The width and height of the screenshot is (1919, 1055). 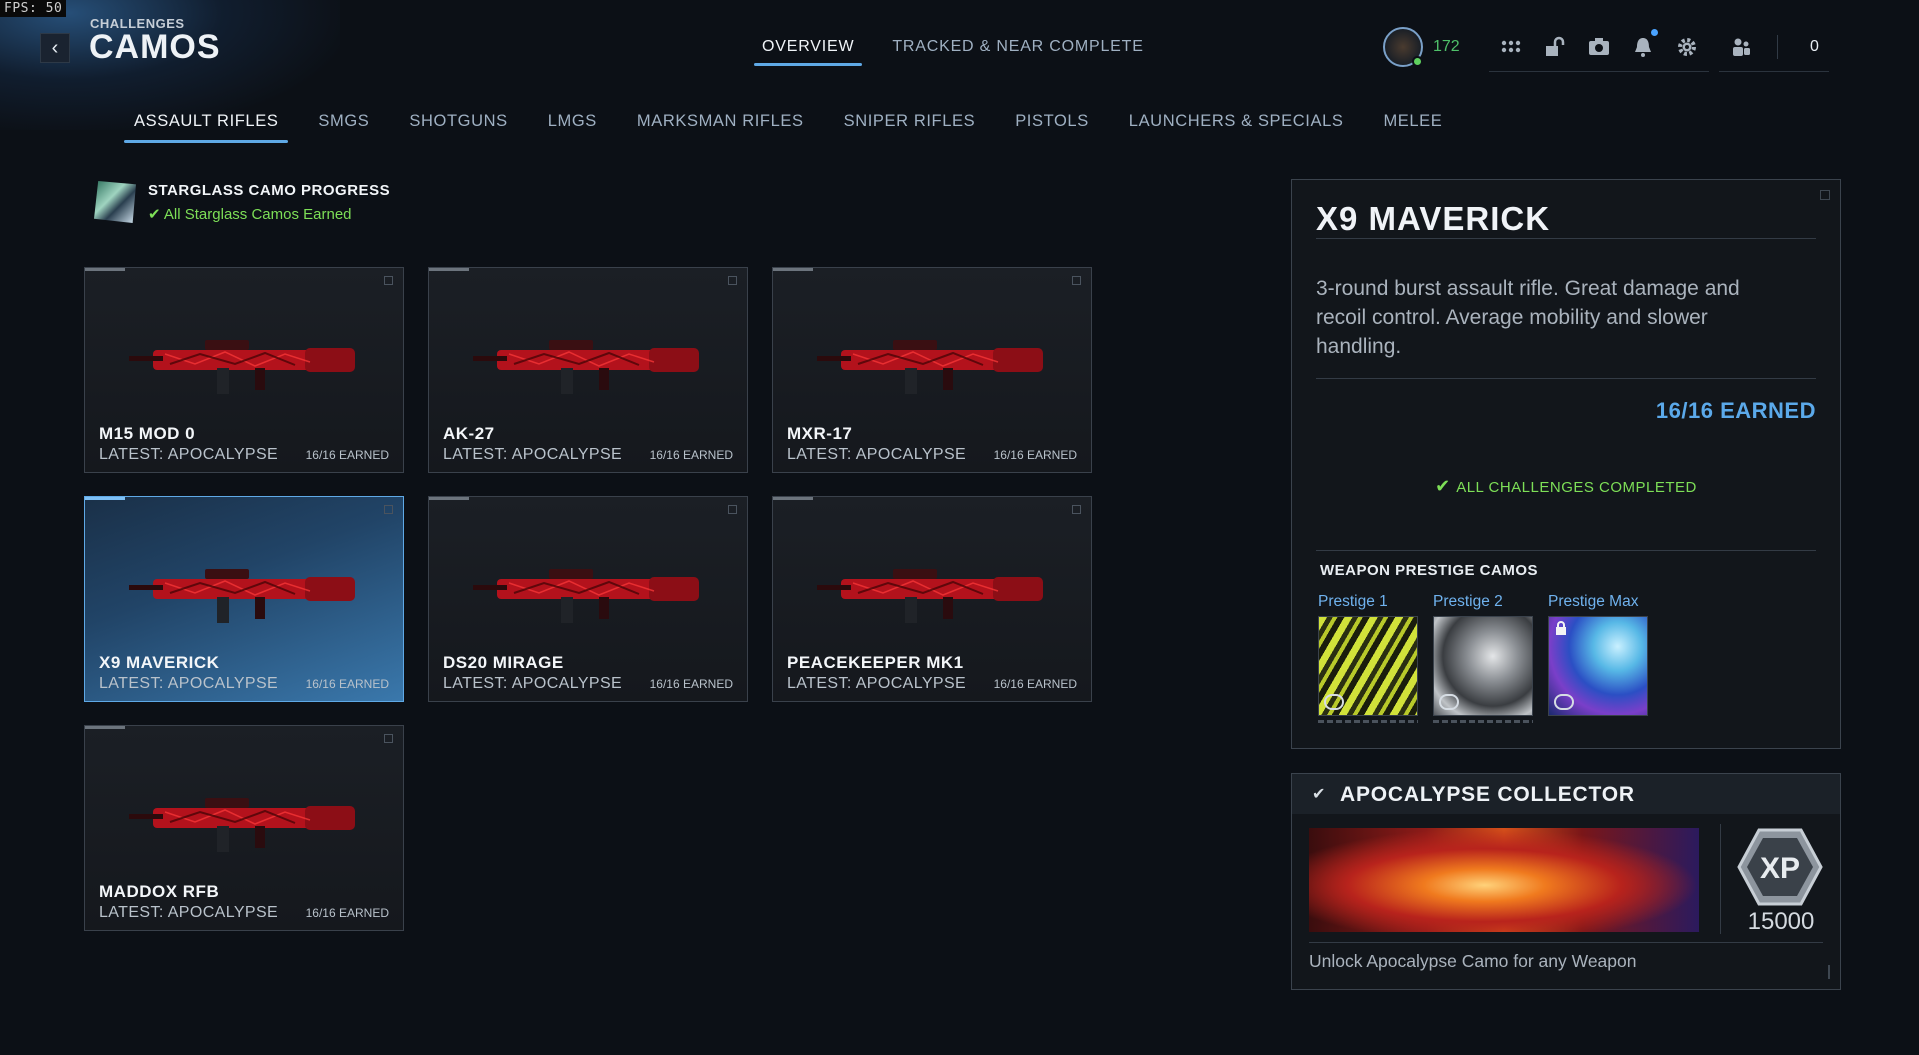 I want to click on tab-smgs: SMGS, so click(x=343, y=127).